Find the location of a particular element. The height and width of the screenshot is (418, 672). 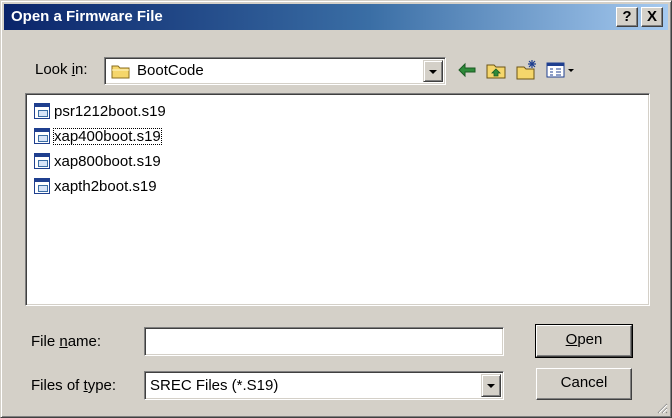

help-button: ? is located at coordinates (627, 17).